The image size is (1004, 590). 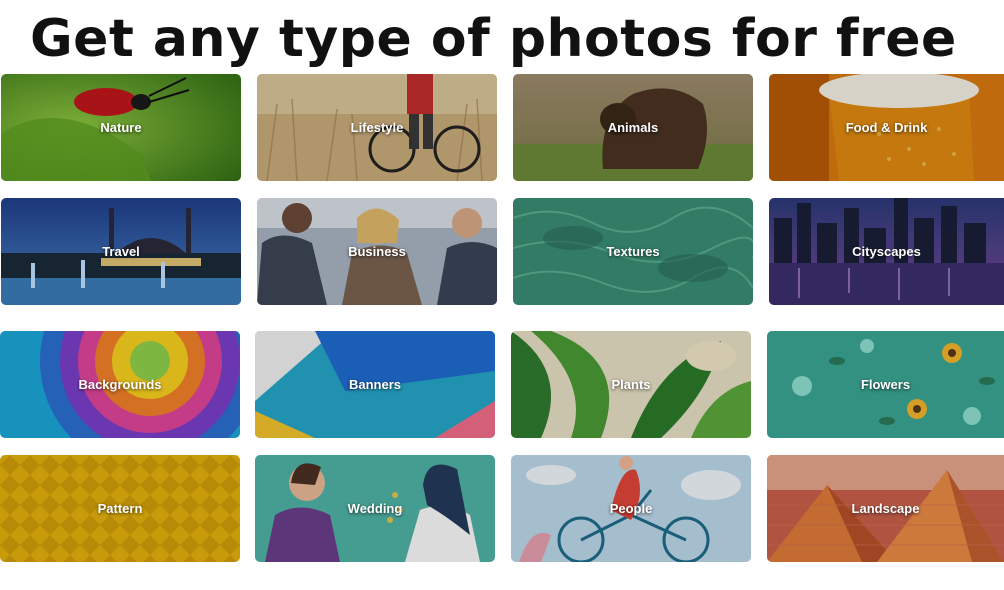 I want to click on category-card-textures: Textures, so click(x=633, y=251).